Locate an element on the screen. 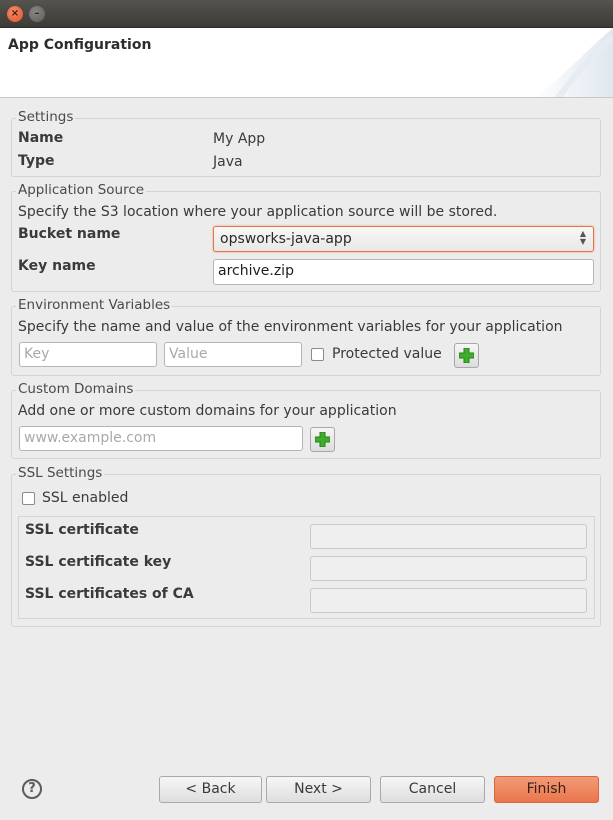  ssl-certificate-label: SSL certificate is located at coordinates (82, 530).